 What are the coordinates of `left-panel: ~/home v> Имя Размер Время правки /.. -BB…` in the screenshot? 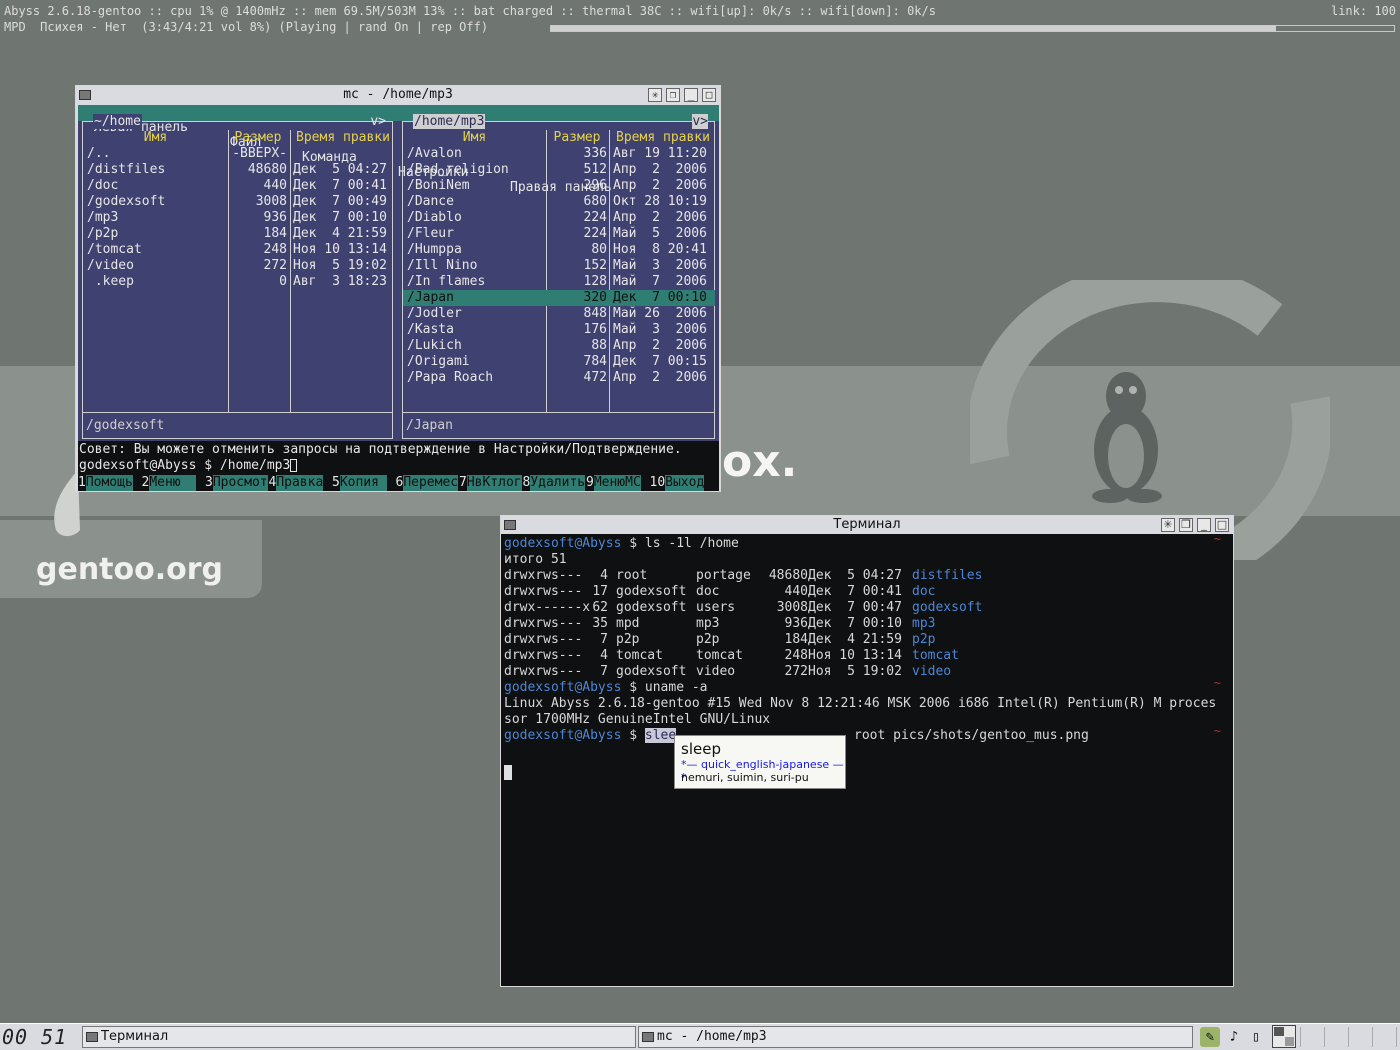 It's located at (238, 276).